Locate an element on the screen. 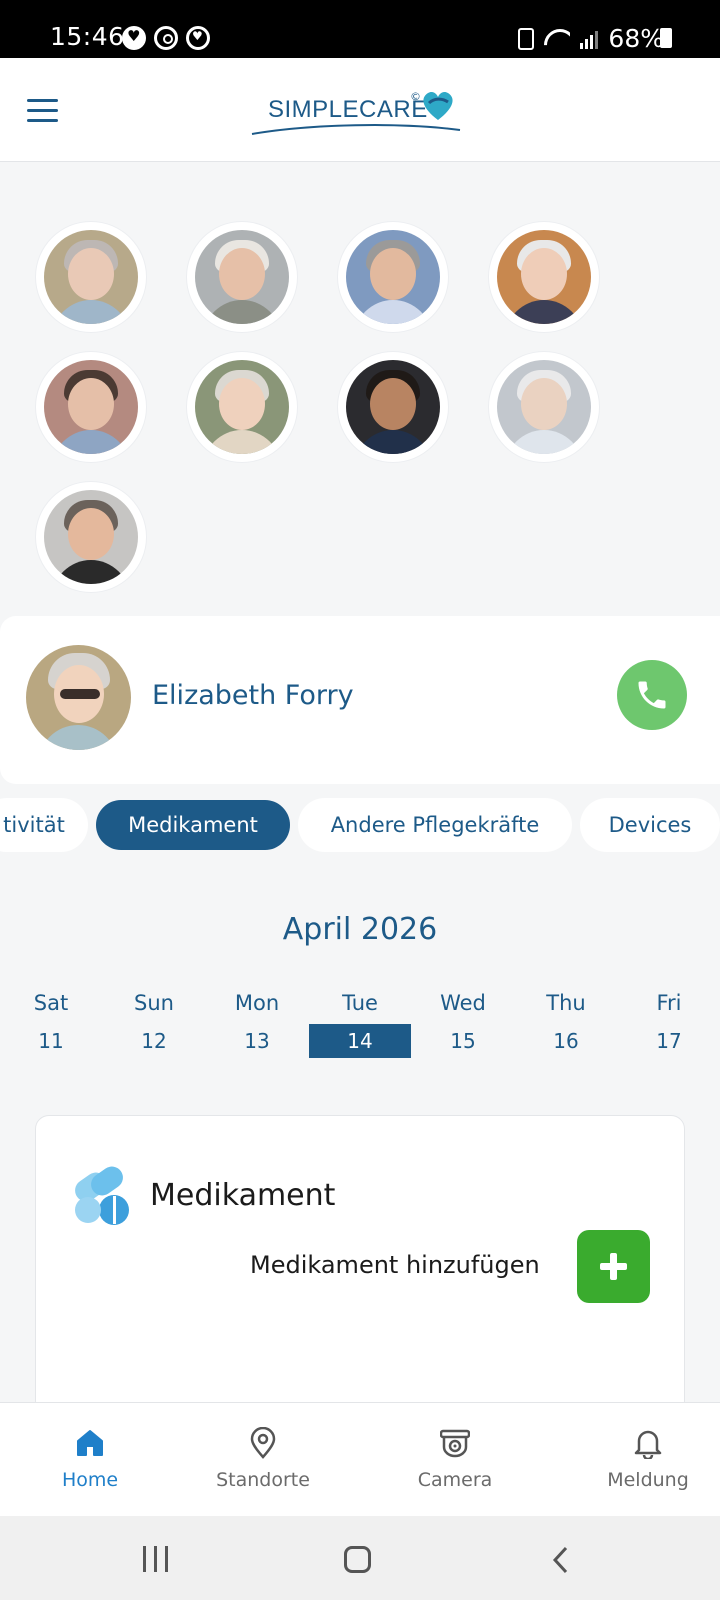  day-name: Fri is located at coordinates (669, 1003).